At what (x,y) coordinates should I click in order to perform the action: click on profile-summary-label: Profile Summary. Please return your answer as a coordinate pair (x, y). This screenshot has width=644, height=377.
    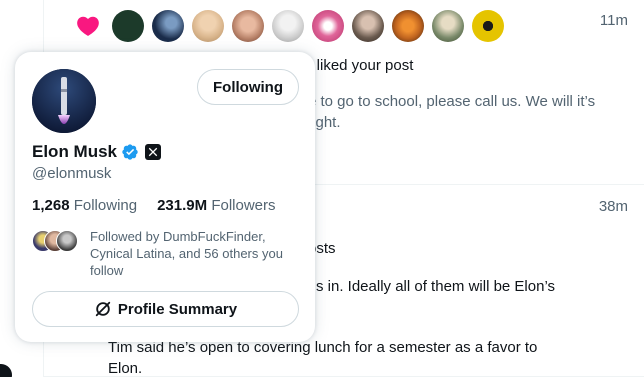
    Looking at the image, I should click on (177, 309).